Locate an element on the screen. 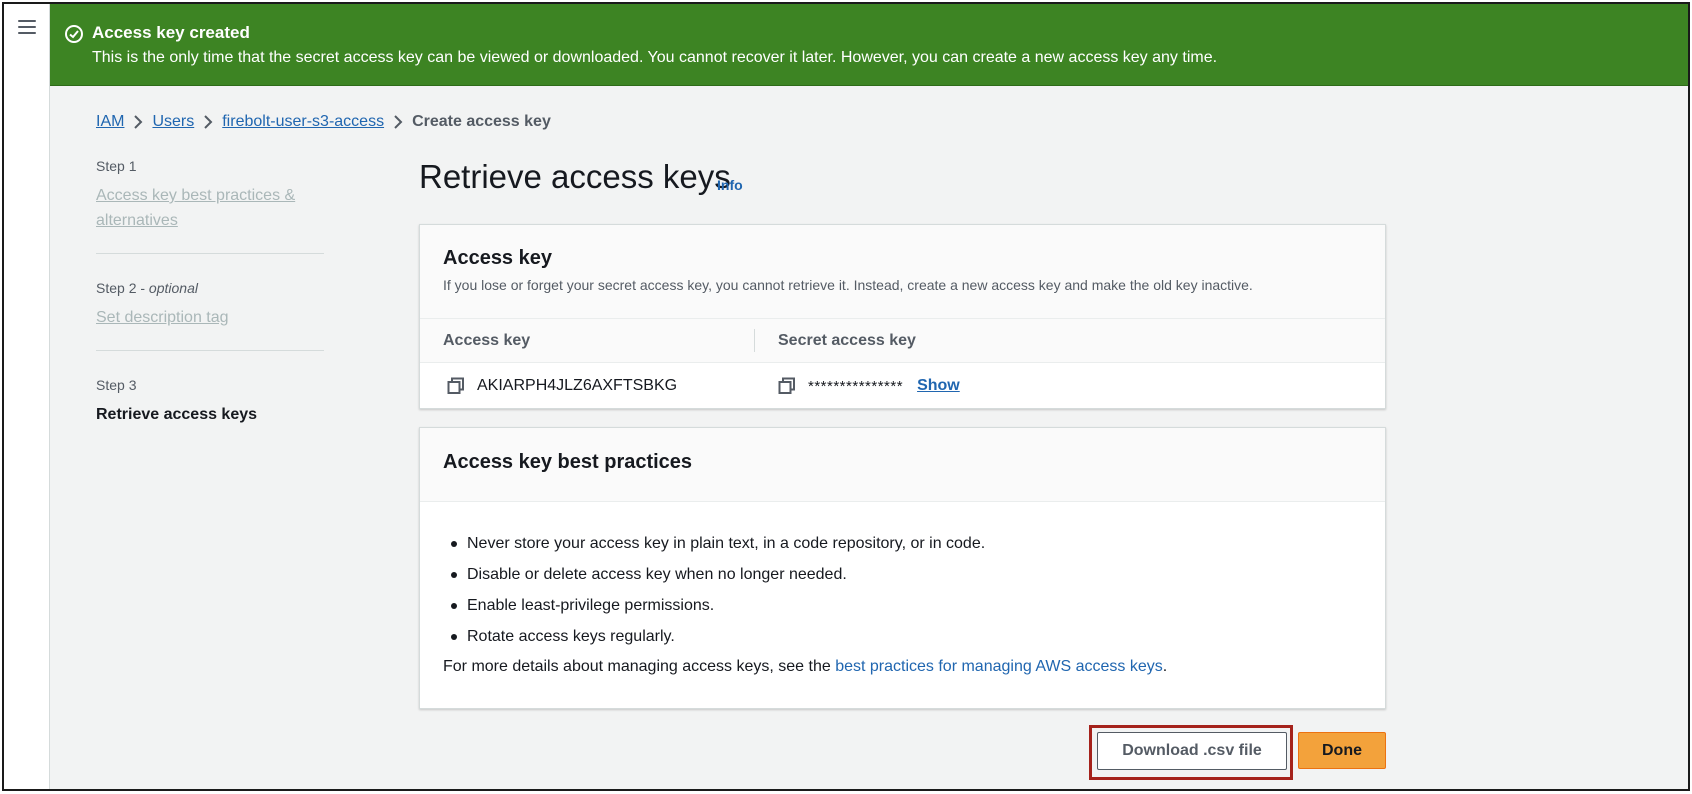 The image size is (1692, 794). wizard-step-2: Step 2 - optional Set description tag is located at coordinates (210, 315).